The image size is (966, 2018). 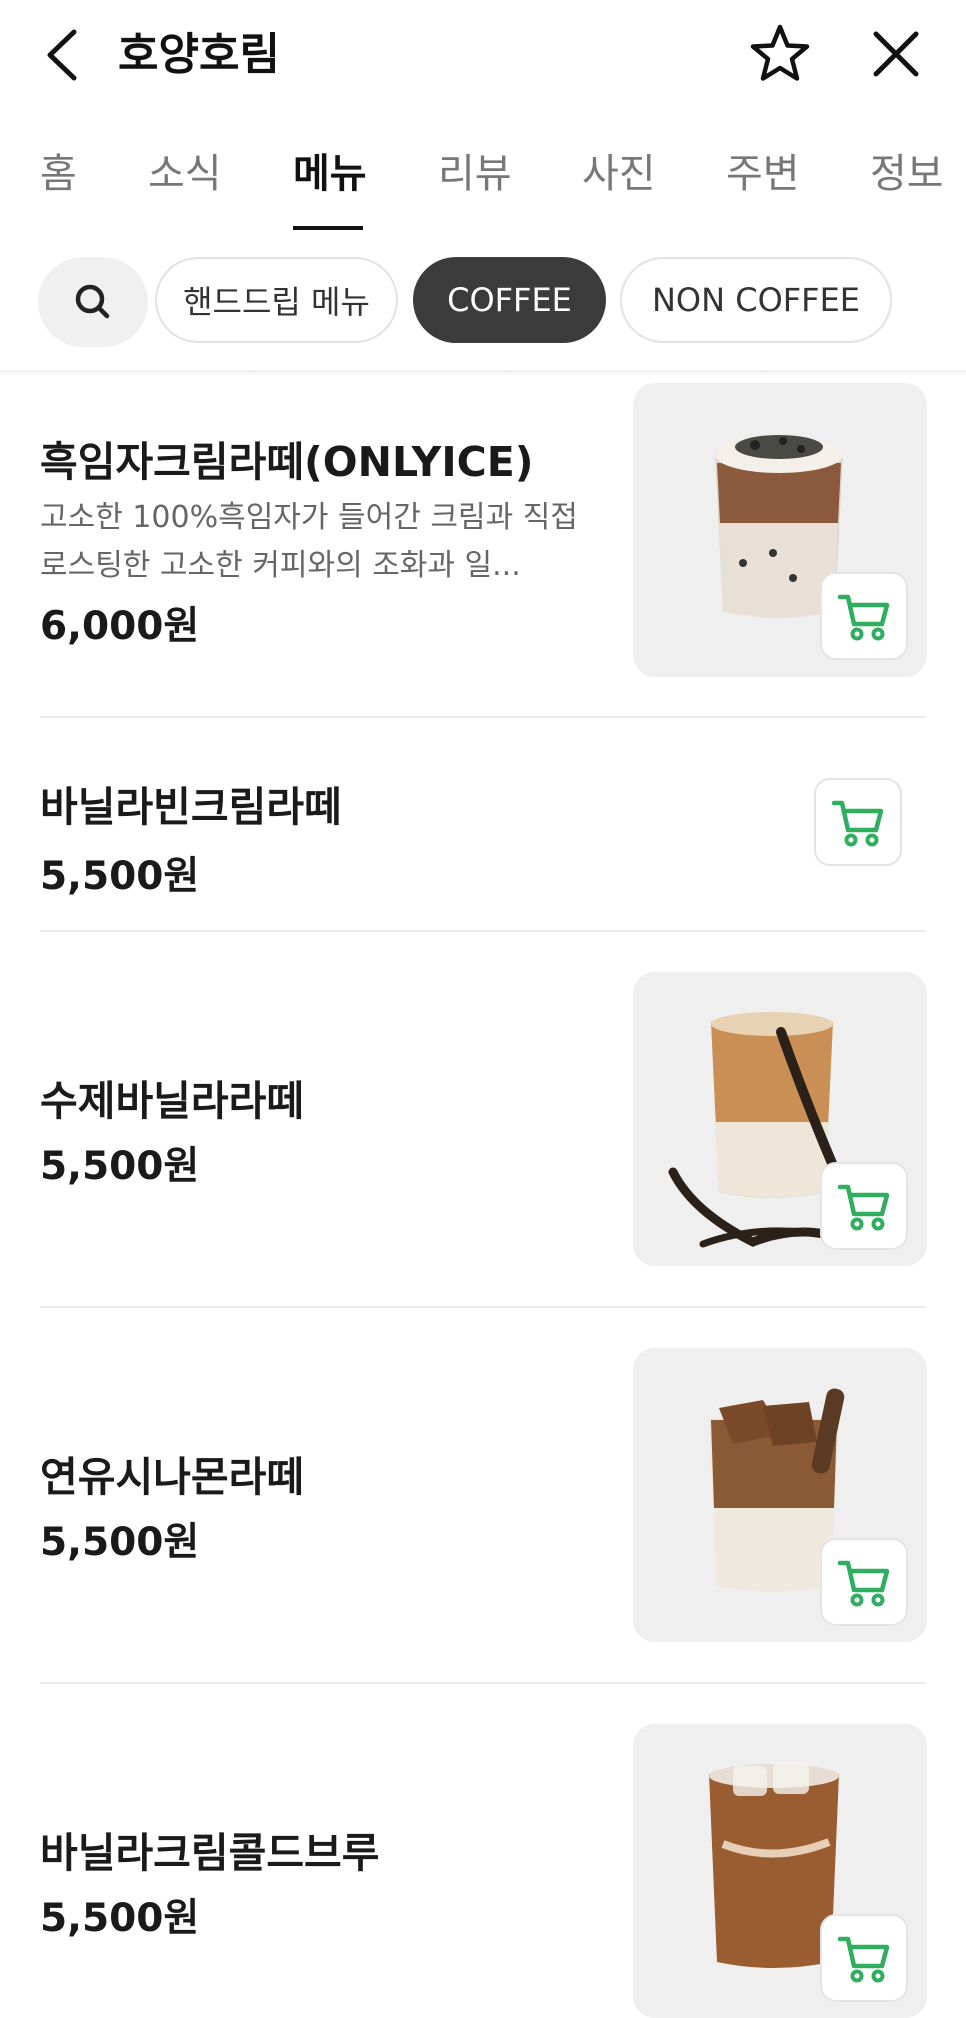 What do you see at coordinates (210, 1853) in the screenshot?
I see `menu-item-name: 바닐라크림콜드브루` at bounding box center [210, 1853].